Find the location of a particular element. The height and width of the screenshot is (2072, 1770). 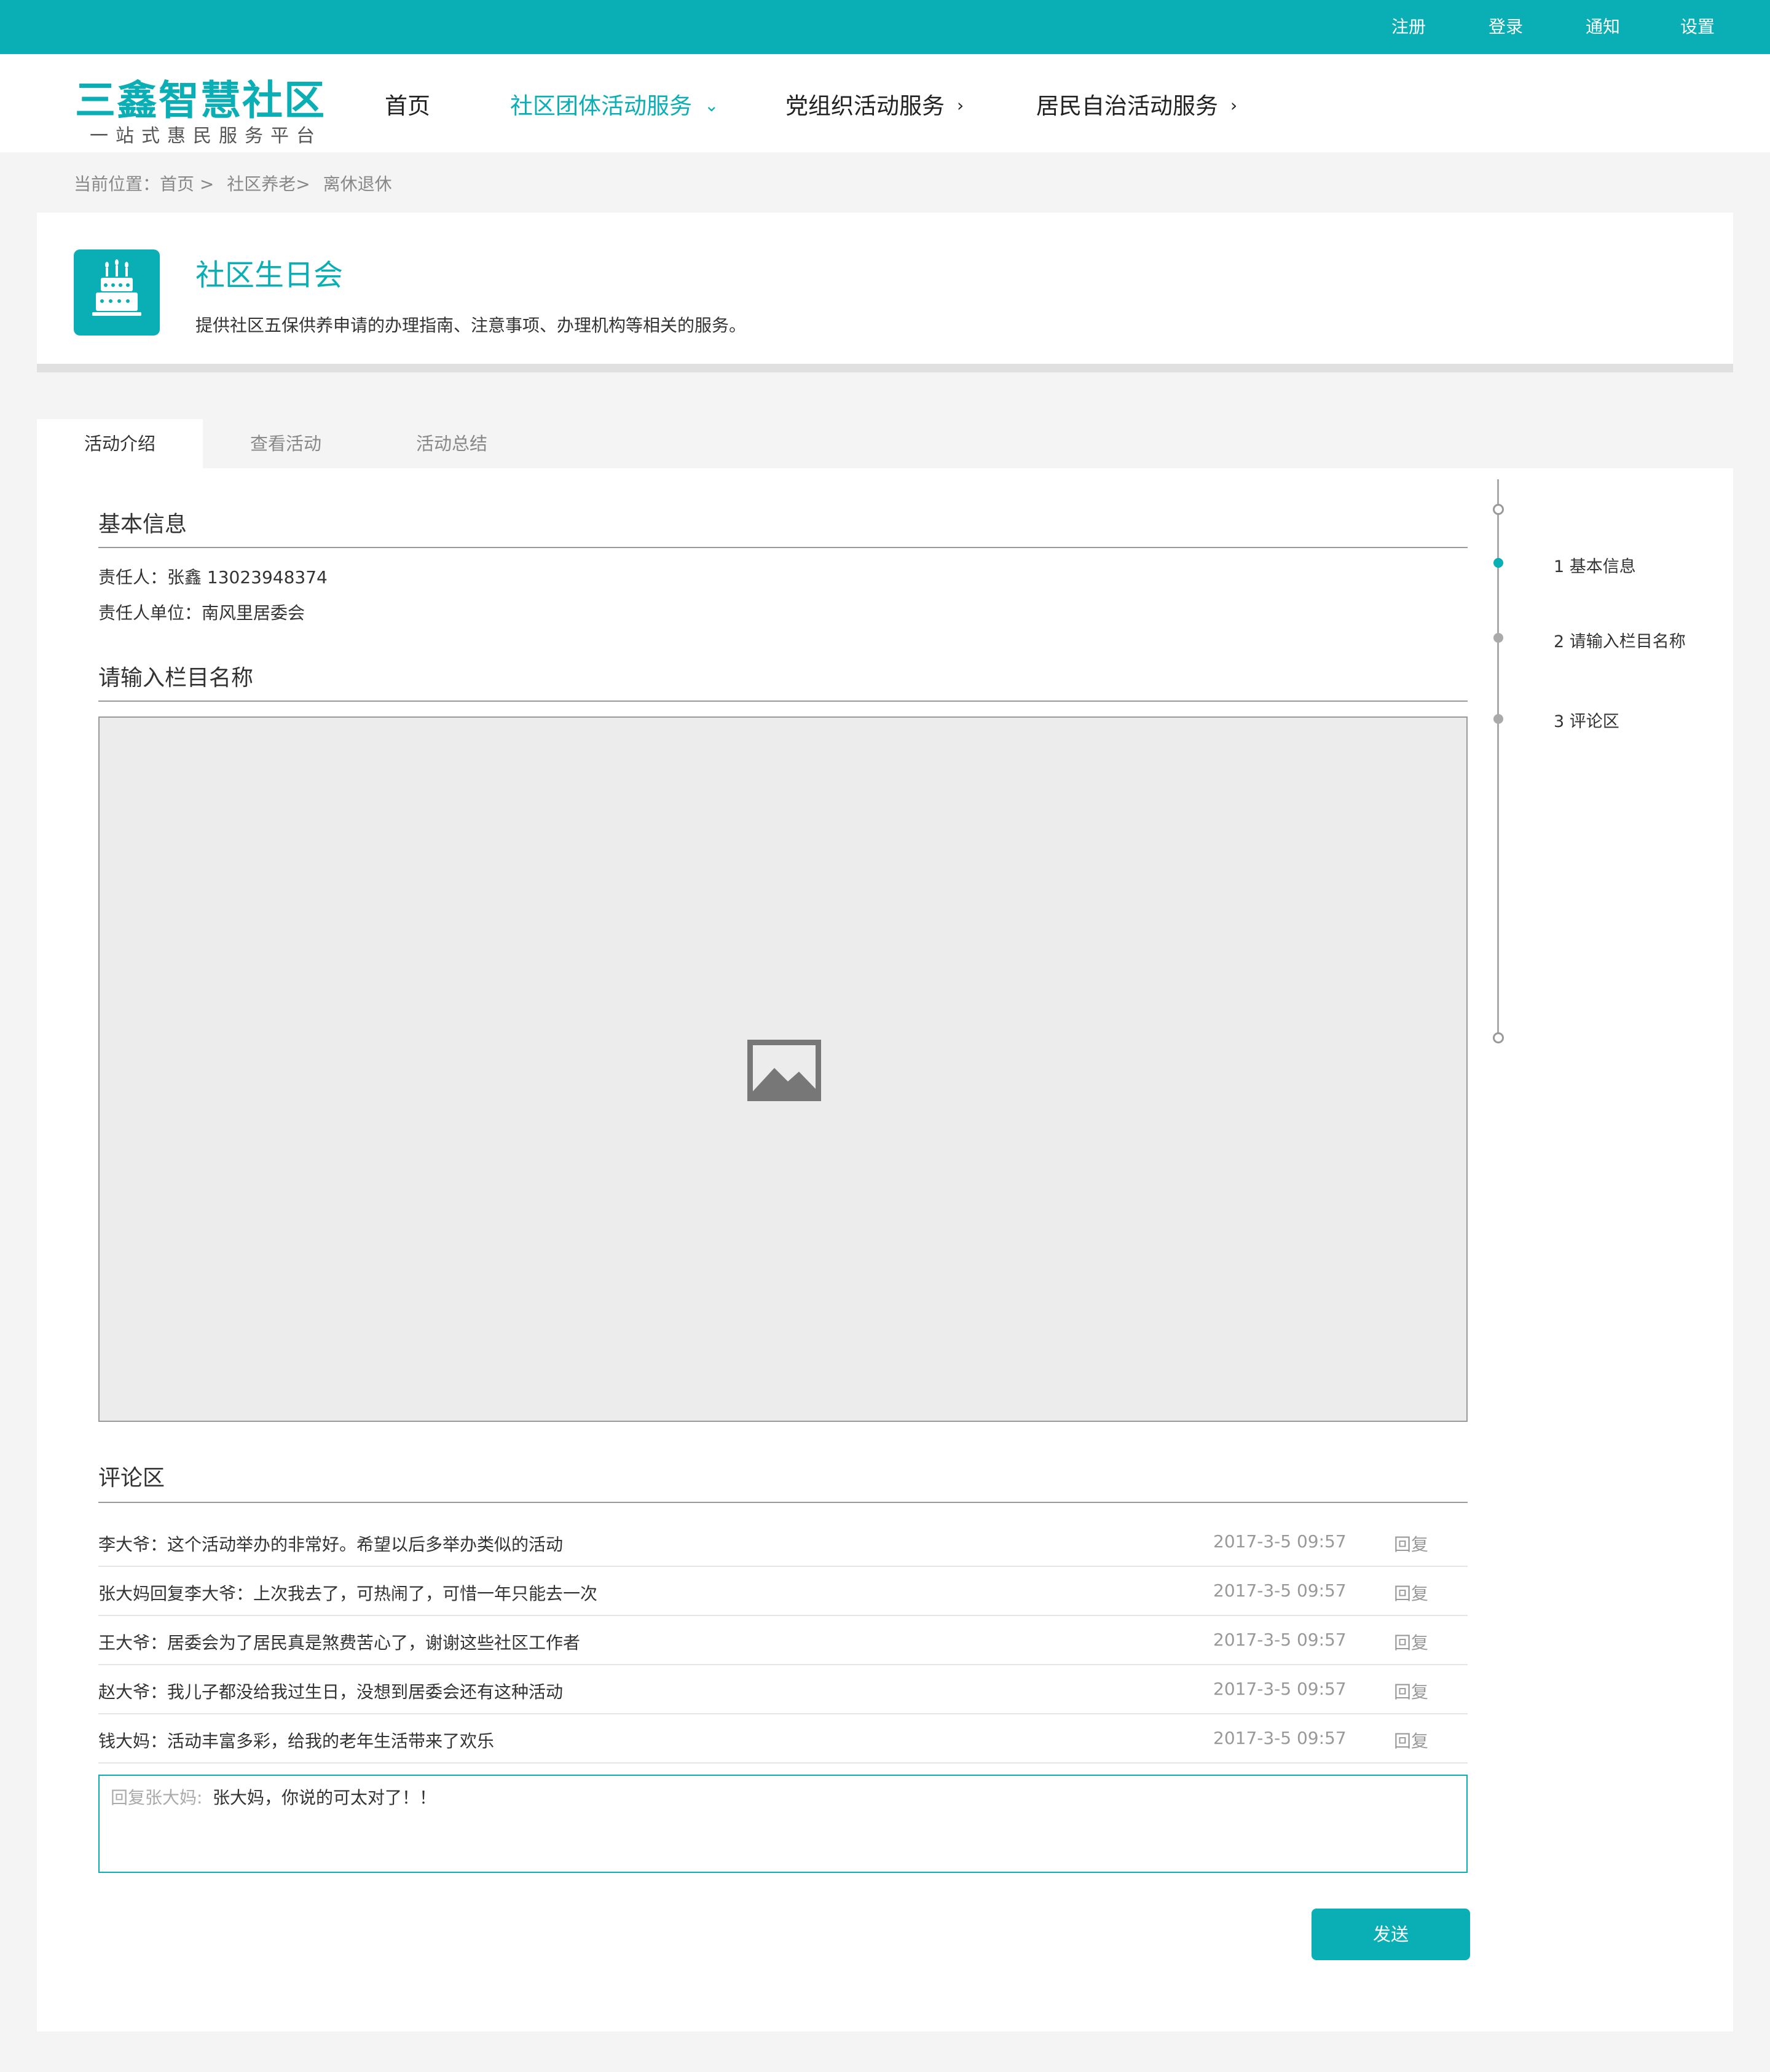

comment-text: 赵大爷：我儿子都没给我过生日，没想到居委会还有这种活动 is located at coordinates (331, 1692).